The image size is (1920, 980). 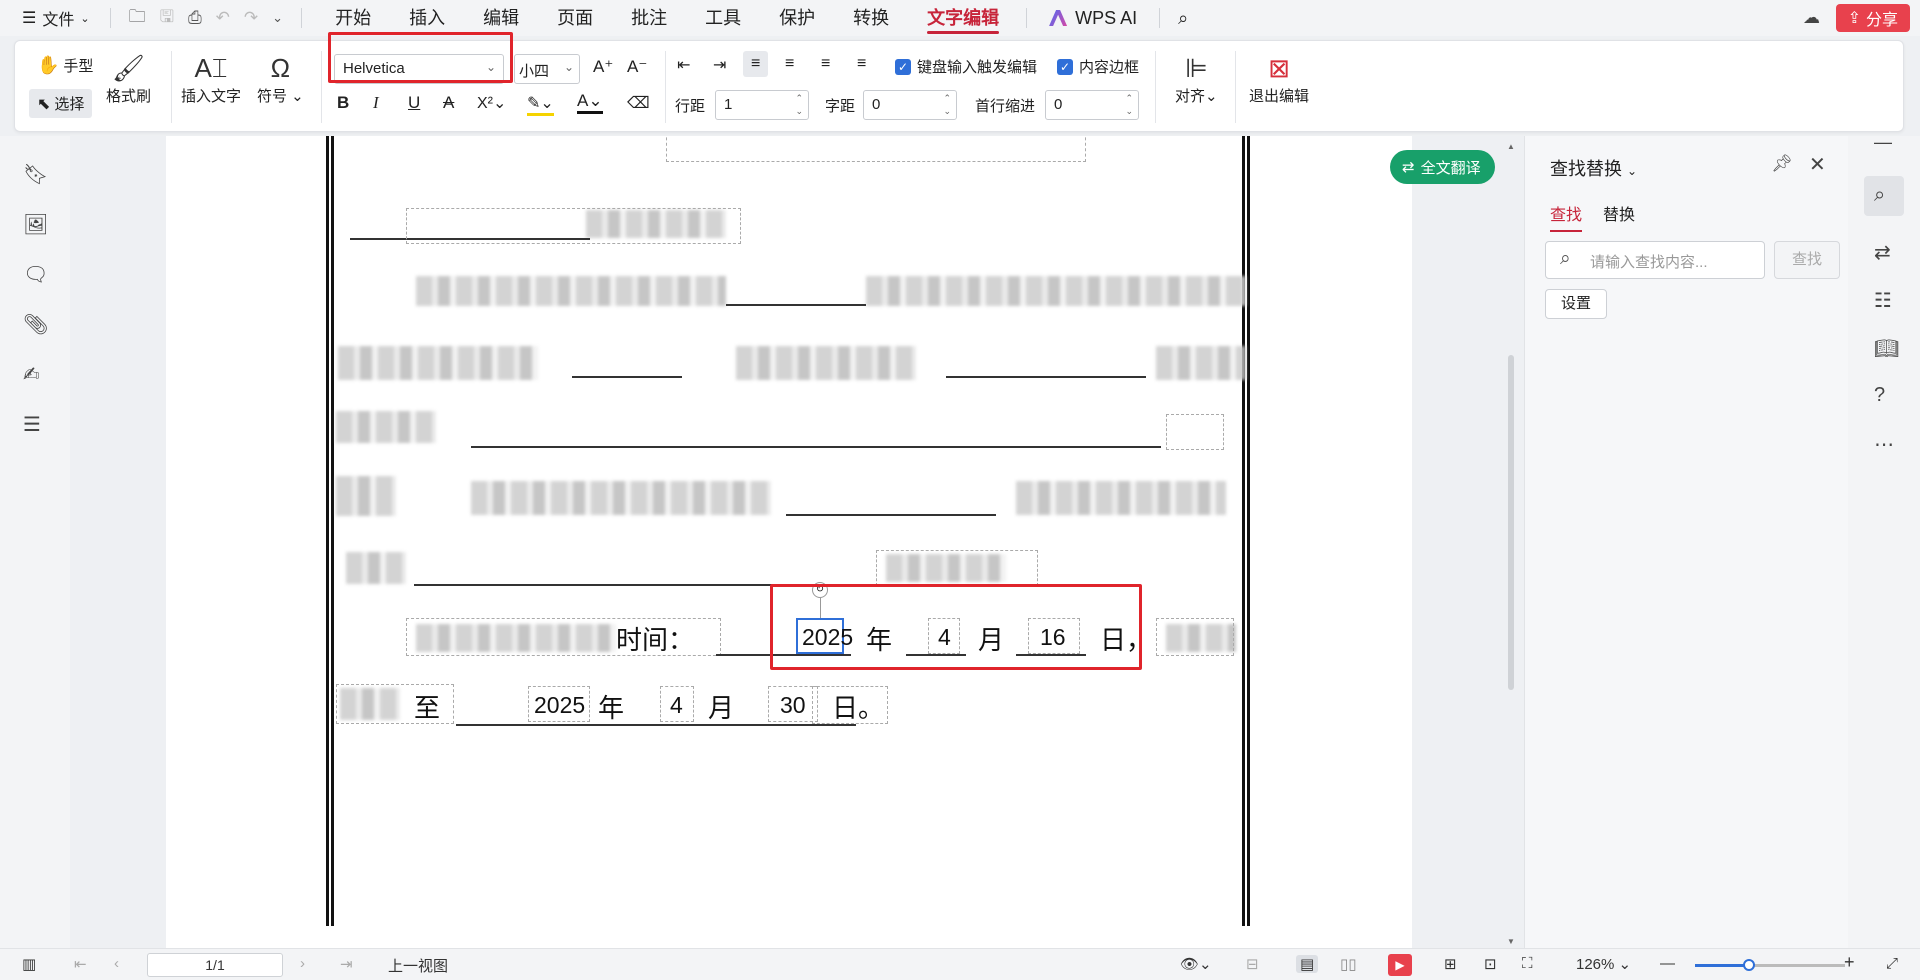 What do you see at coordinates (1811, 18) in the screenshot?
I see `cloud-upload-icon: ☁` at bounding box center [1811, 18].